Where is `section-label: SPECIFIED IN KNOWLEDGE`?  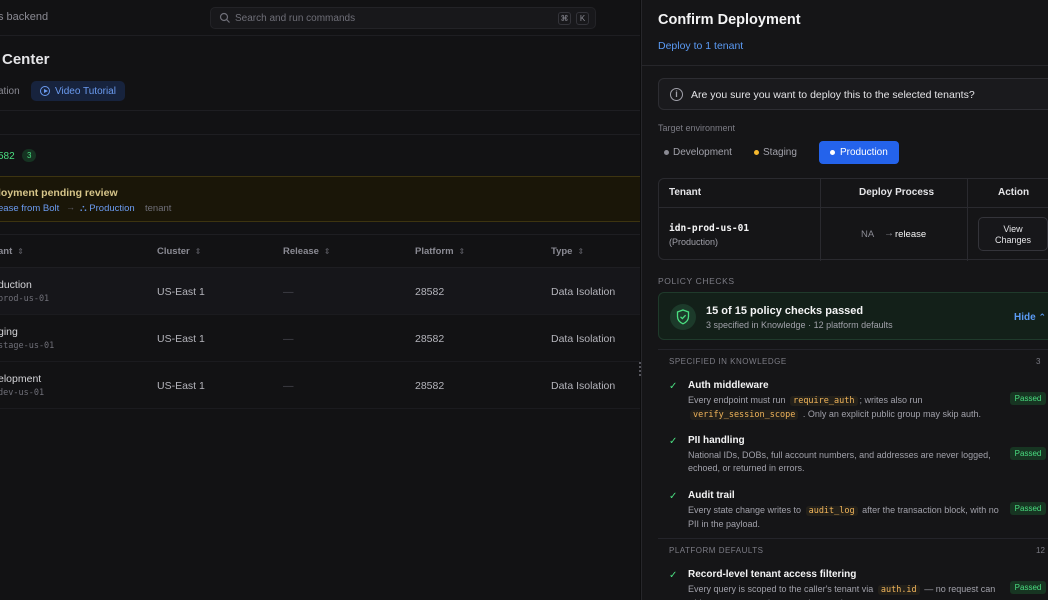 section-label: SPECIFIED IN KNOWLEDGE is located at coordinates (728, 361).